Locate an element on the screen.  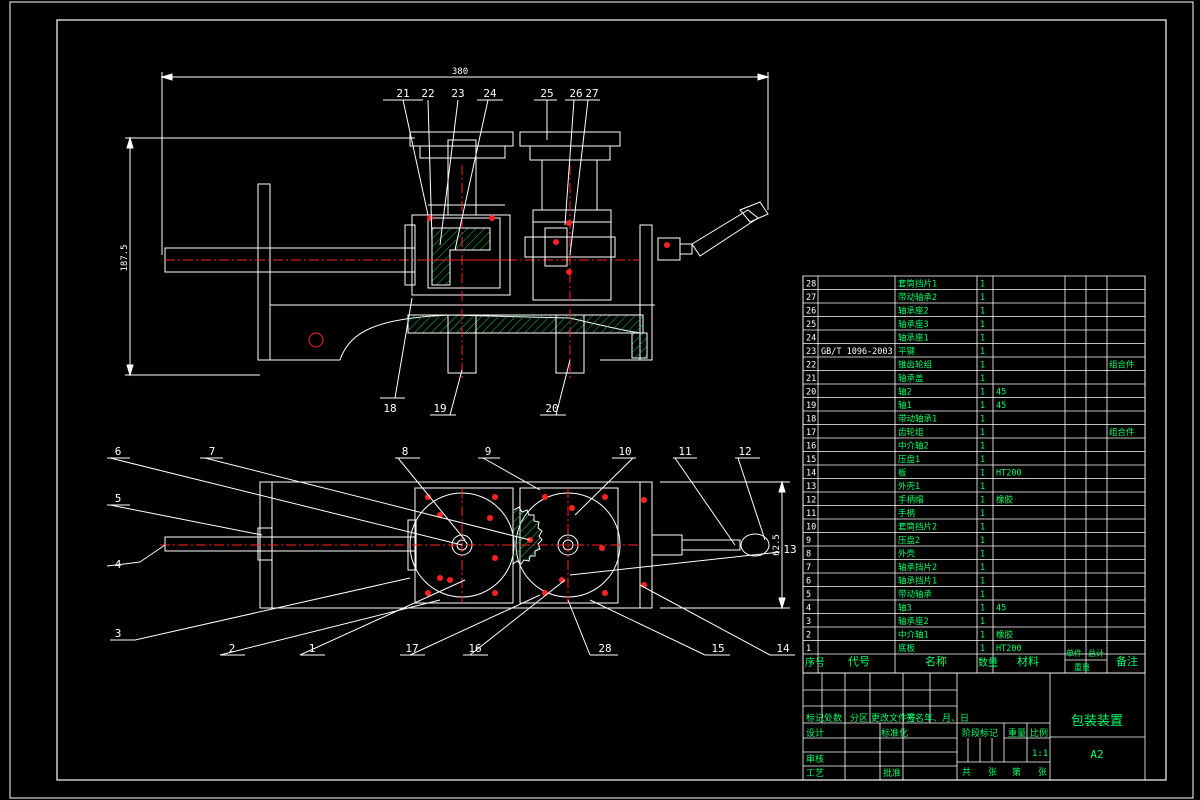
balloon-20: 20 is located at coordinates (551, 408).